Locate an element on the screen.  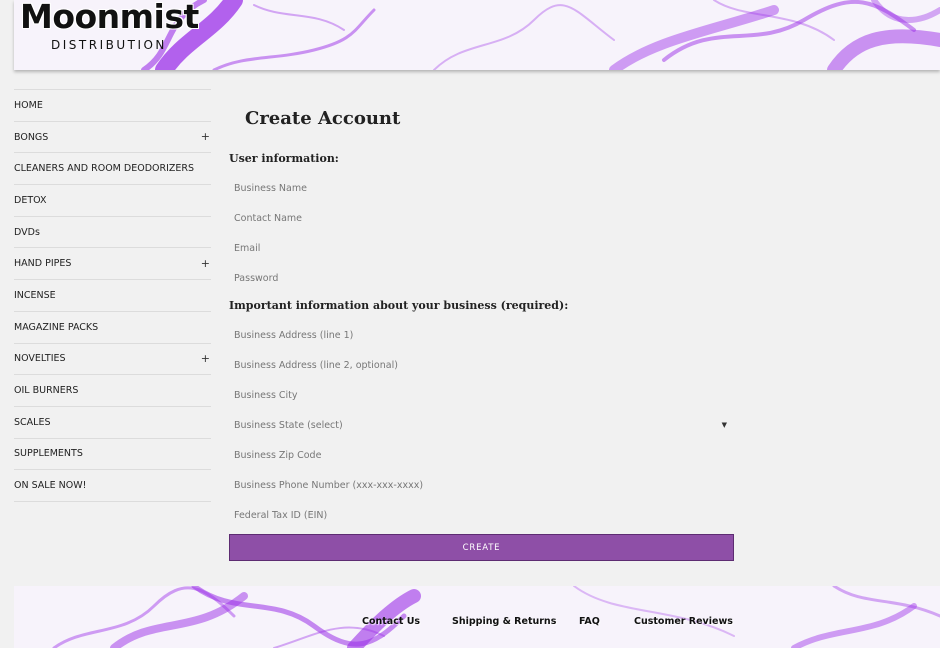
sidebar-item-hand-pipes: HAND PIPES + is located at coordinates (112, 264).